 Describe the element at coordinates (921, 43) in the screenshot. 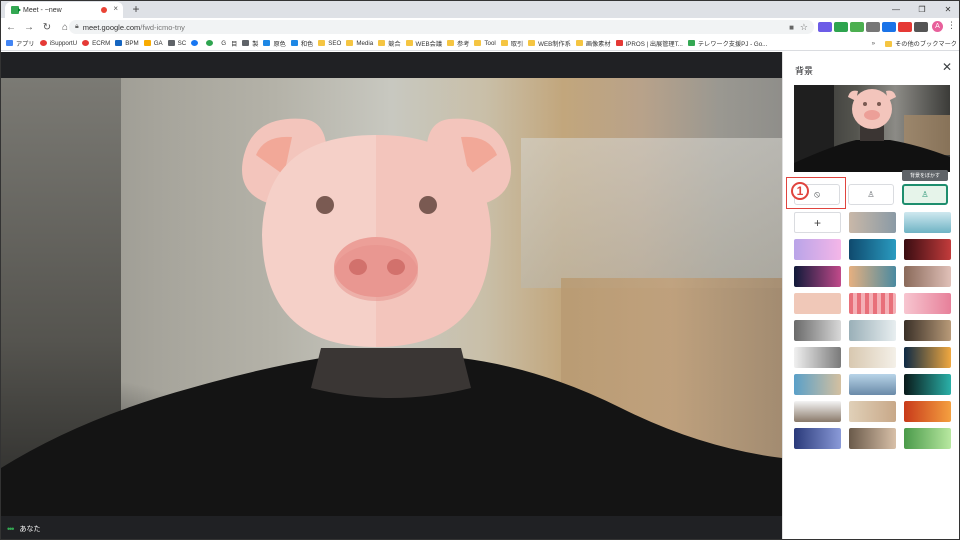

I see `other-bookmarks-folder: その他のブックマーク` at that location.